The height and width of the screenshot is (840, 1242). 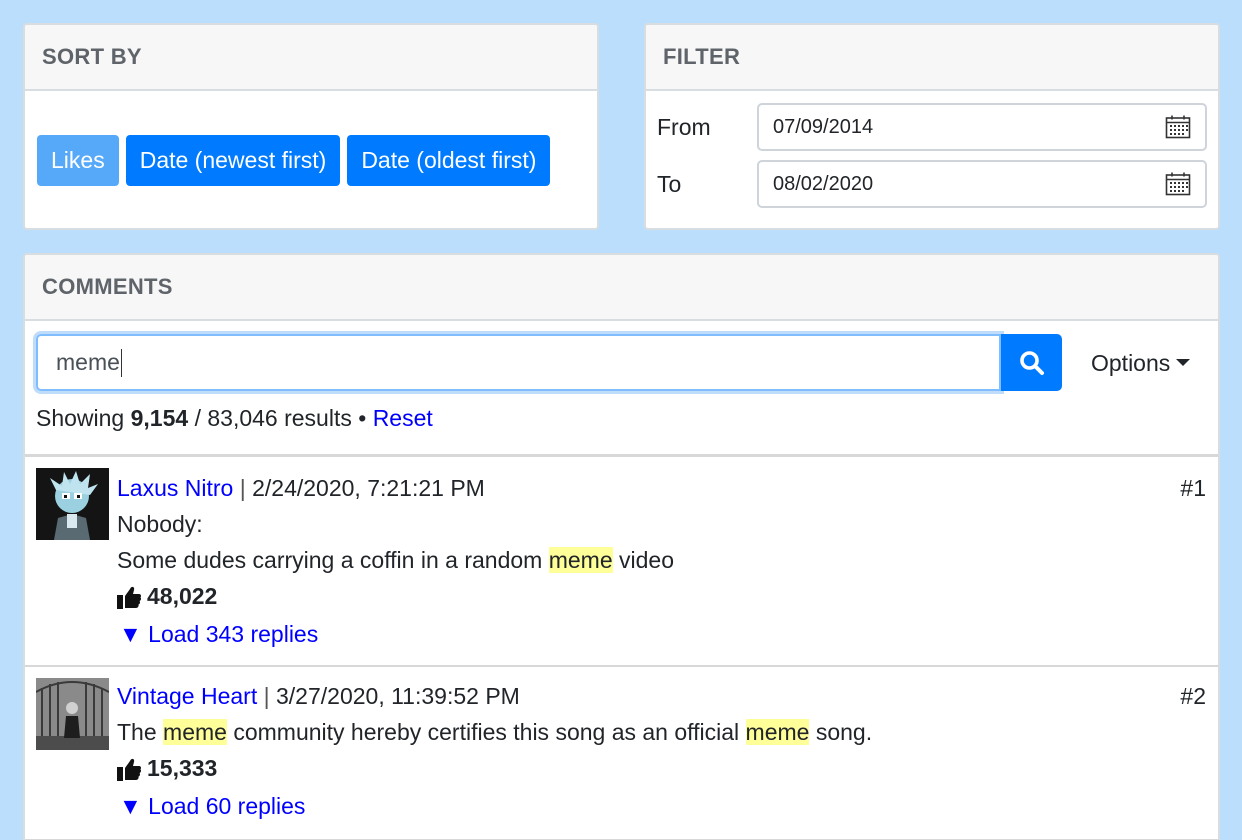 I want to click on filter-header: FILTER, so click(x=932, y=58).